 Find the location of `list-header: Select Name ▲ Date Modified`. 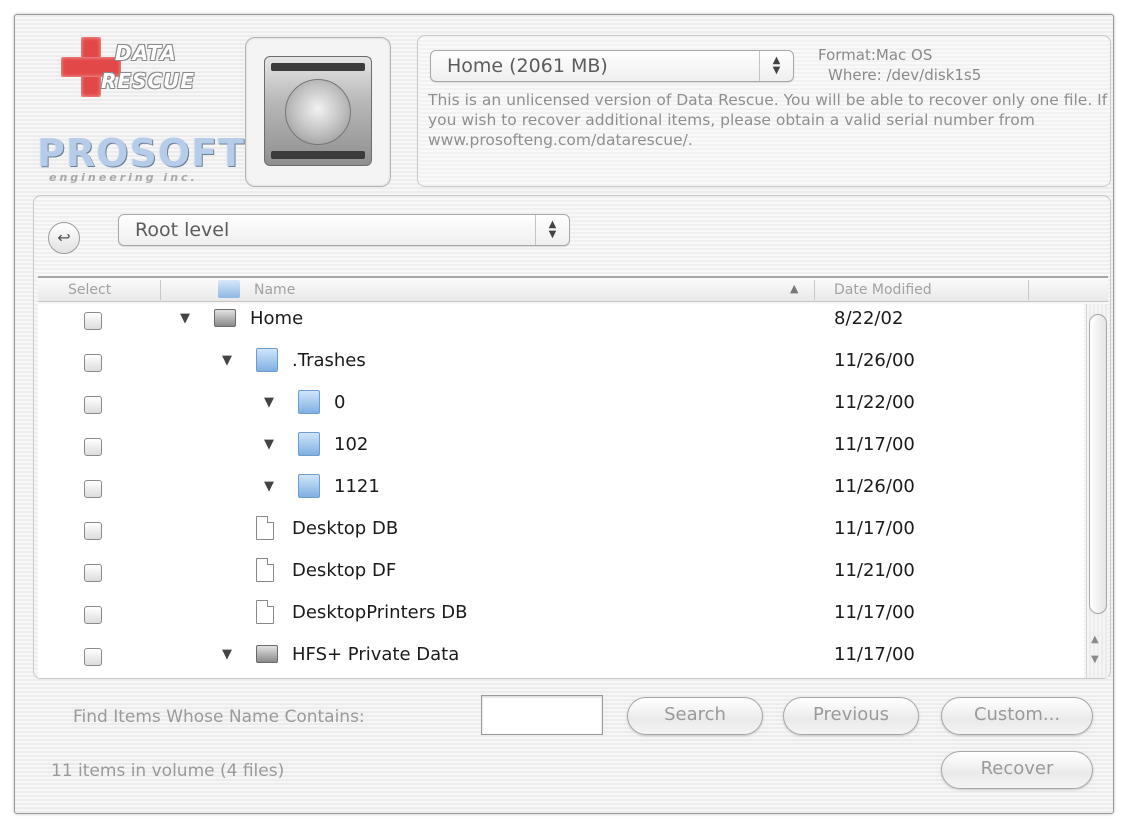

list-header: Select Name ▲ Date Modified is located at coordinates (573, 289).